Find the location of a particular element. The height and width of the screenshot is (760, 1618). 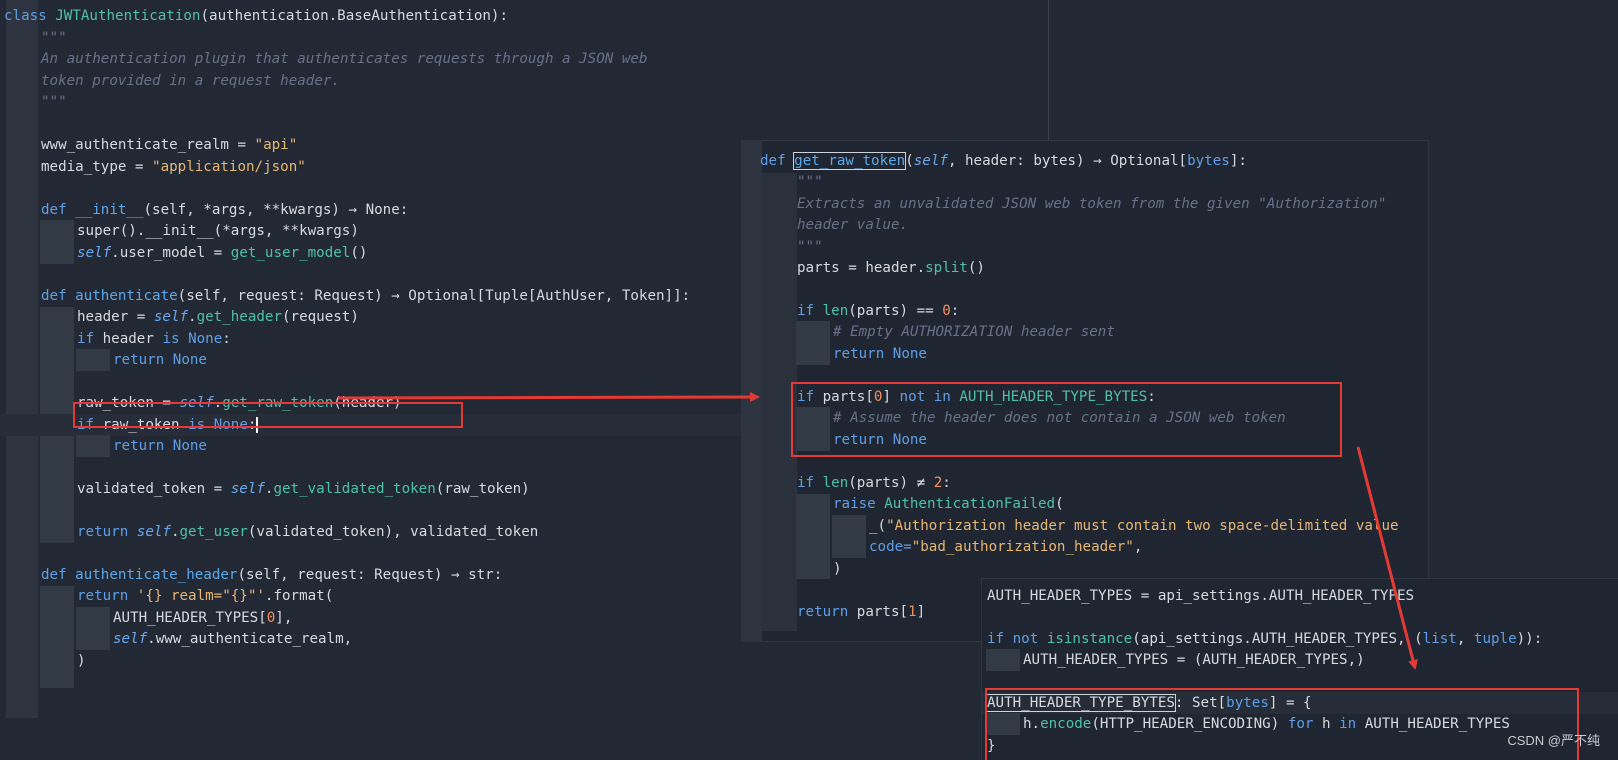

variable: parts[ is located at coordinates (882, 612).